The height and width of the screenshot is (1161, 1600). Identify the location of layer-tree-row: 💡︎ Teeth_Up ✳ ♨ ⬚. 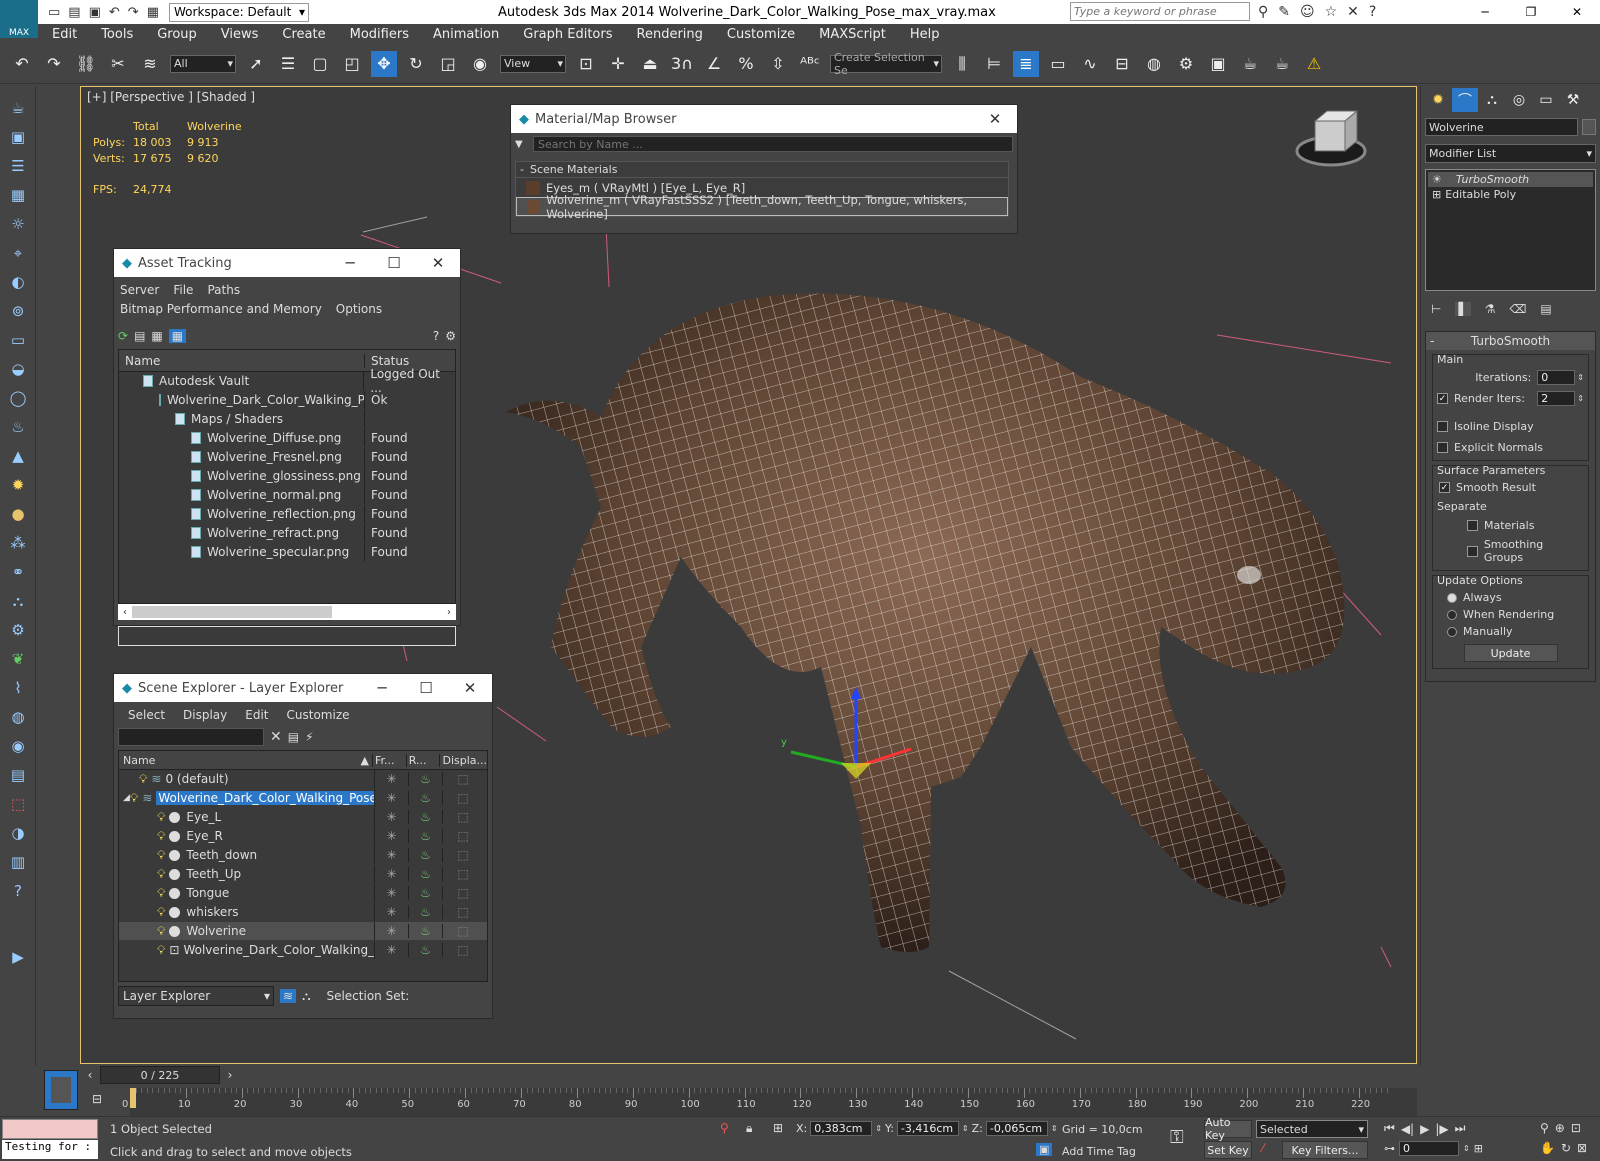
(303, 874).